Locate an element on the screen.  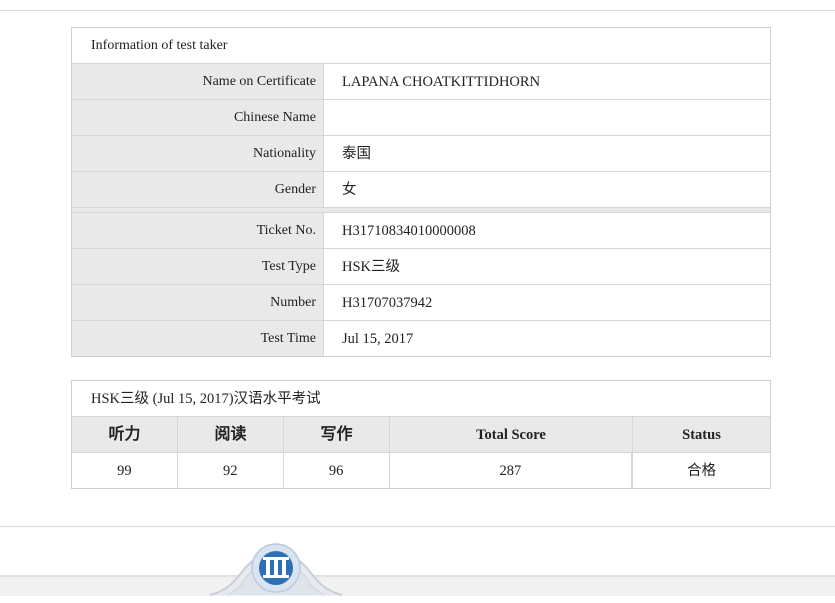
info-value: 泰国 is located at coordinates (356, 154).